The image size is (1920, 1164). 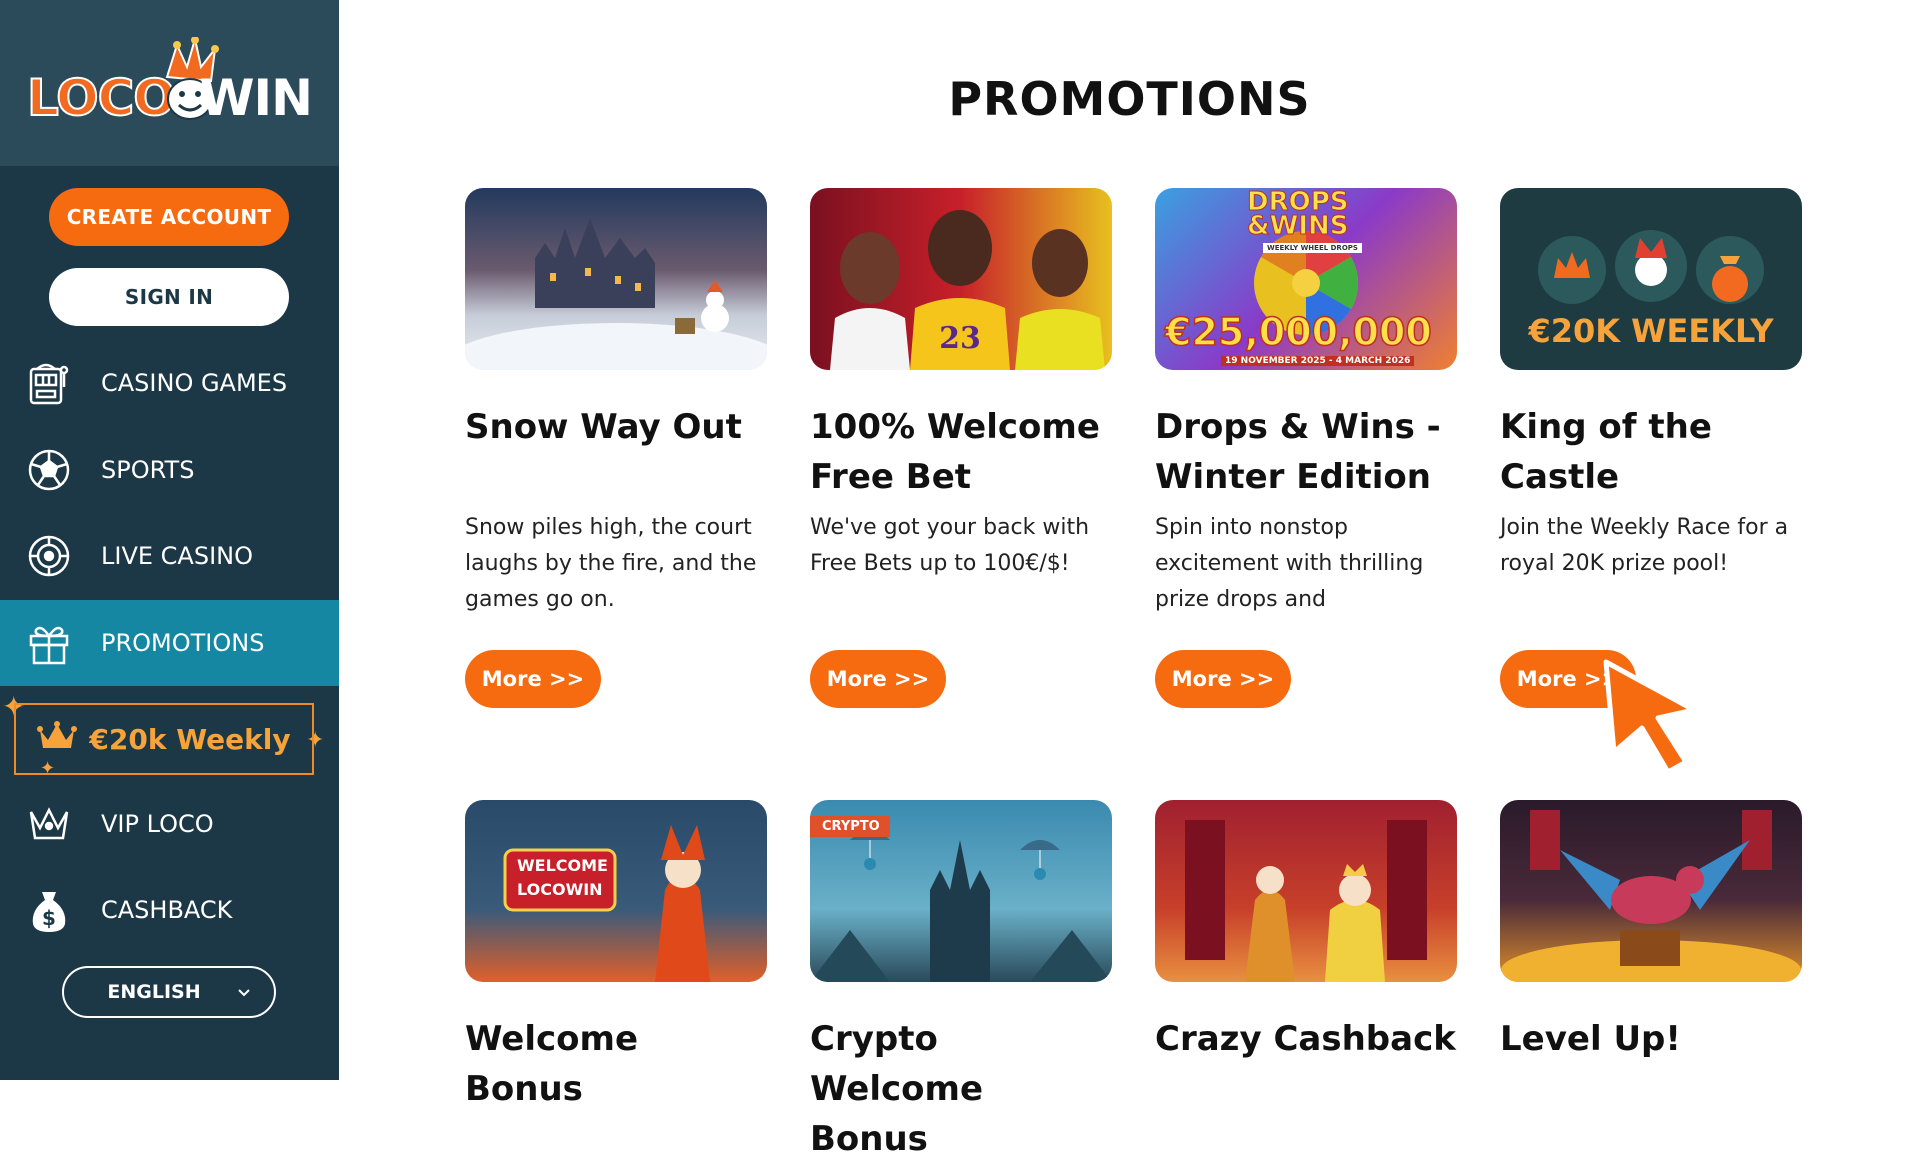 I want to click on promo-image: 23, so click(x=961, y=279).